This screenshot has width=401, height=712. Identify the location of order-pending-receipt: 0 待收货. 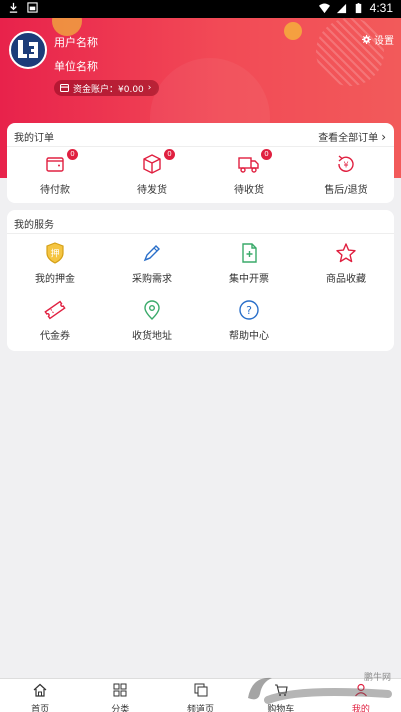
(249, 172).